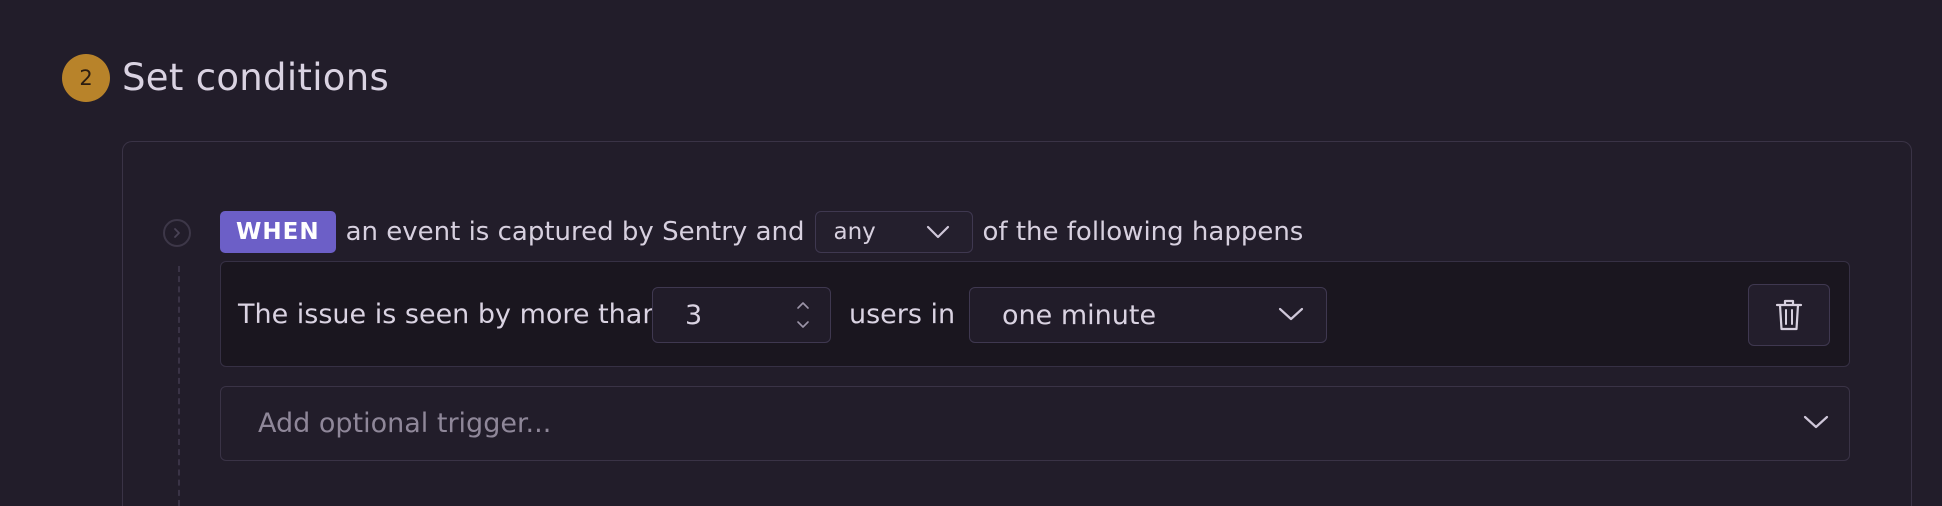  Describe the element at coordinates (575, 232) in the screenshot. I see `when-text-before: an event is captured by Sentry and` at that location.